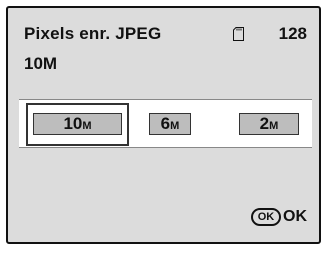  I want to click on option-number: 2, so click(264, 123).